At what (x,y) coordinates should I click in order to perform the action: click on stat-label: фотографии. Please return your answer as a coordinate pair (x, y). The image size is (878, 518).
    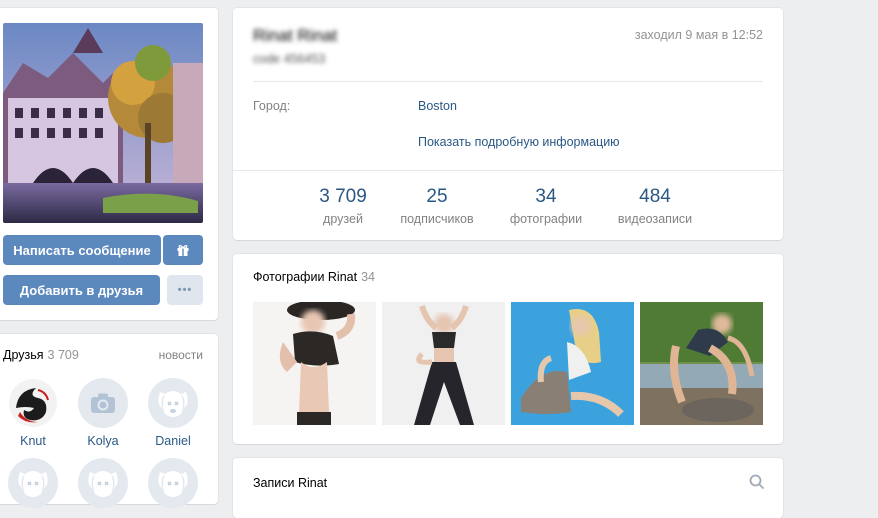
    Looking at the image, I should click on (546, 219).